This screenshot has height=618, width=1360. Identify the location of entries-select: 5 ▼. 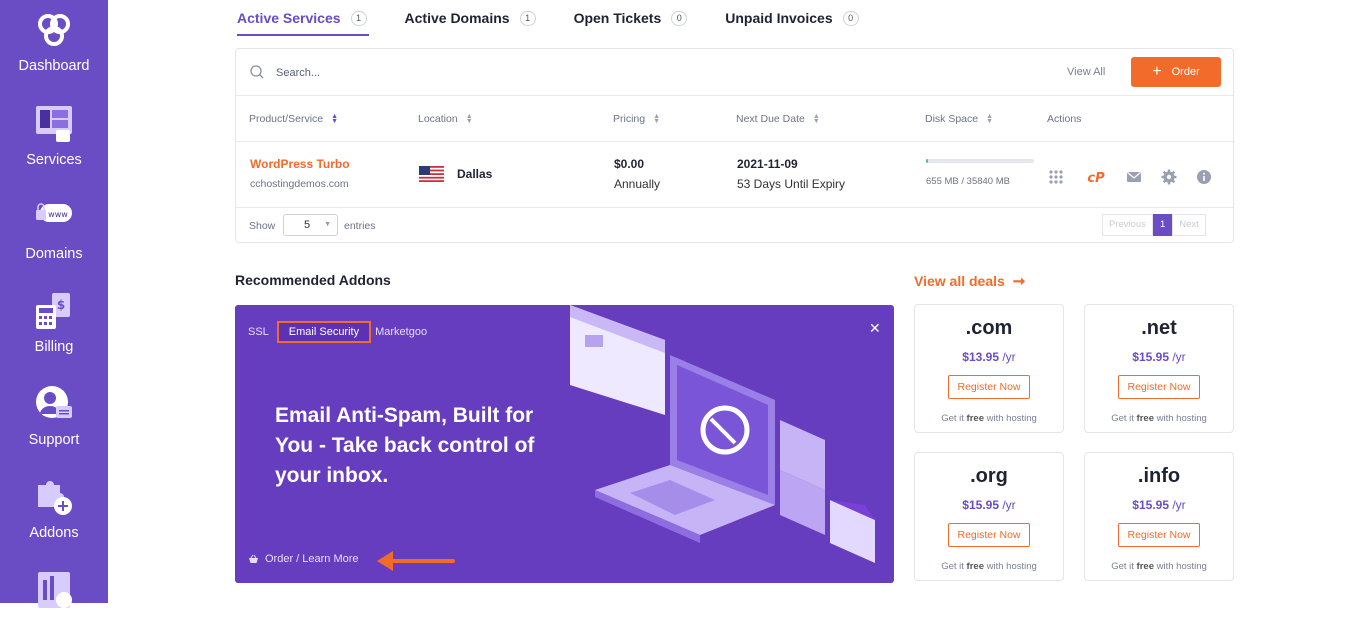
(310, 225).